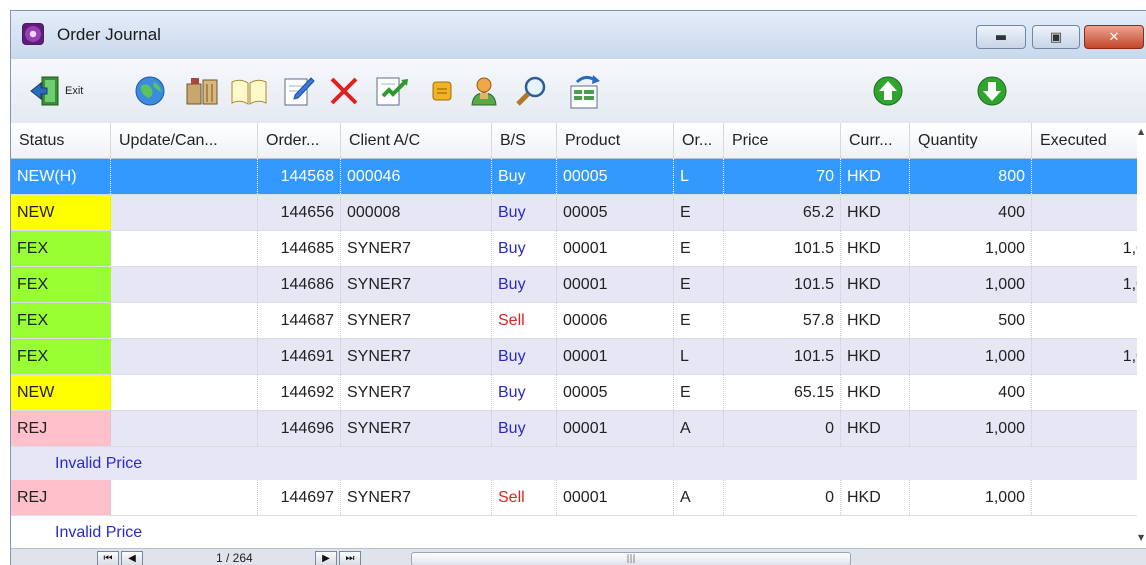  Describe the element at coordinates (326, 558) in the screenshot. I see `next-page-button: ▶` at that location.